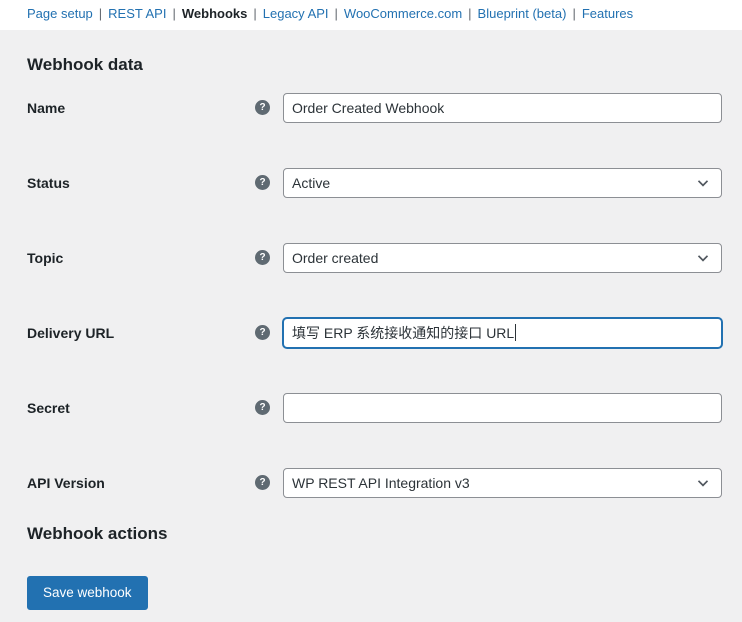 The image size is (742, 622). What do you see at coordinates (60, 13) in the screenshot?
I see `tab-page-setup: Page setup` at bounding box center [60, 13].